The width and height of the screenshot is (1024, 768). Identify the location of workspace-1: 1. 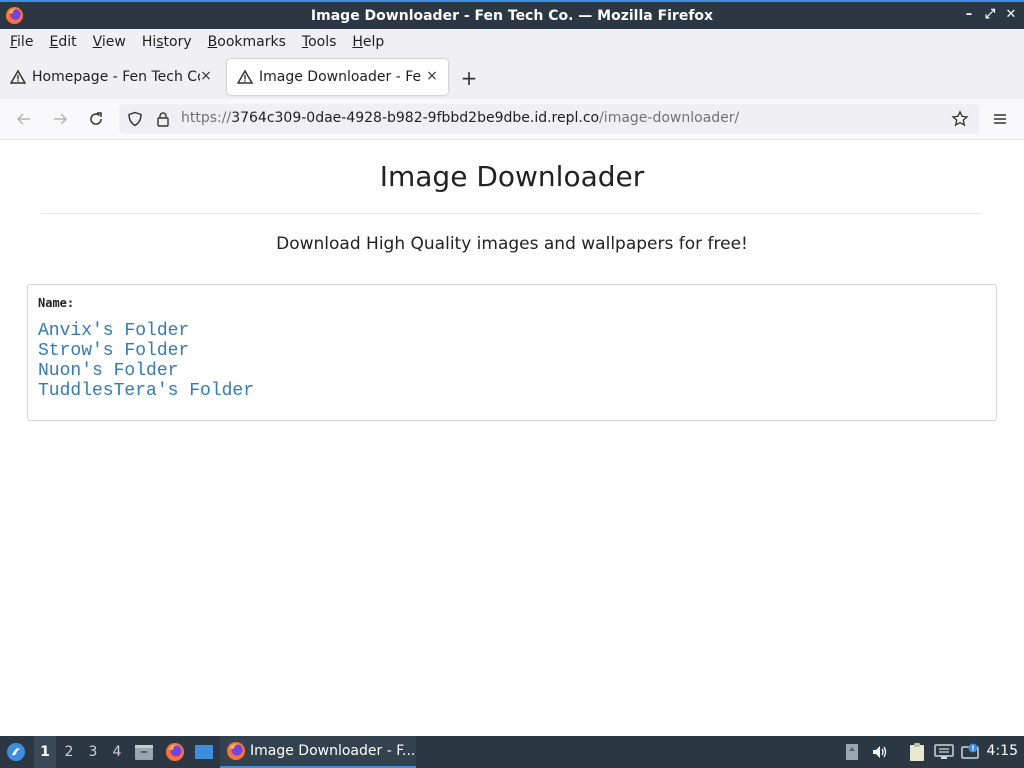
(45, 752).